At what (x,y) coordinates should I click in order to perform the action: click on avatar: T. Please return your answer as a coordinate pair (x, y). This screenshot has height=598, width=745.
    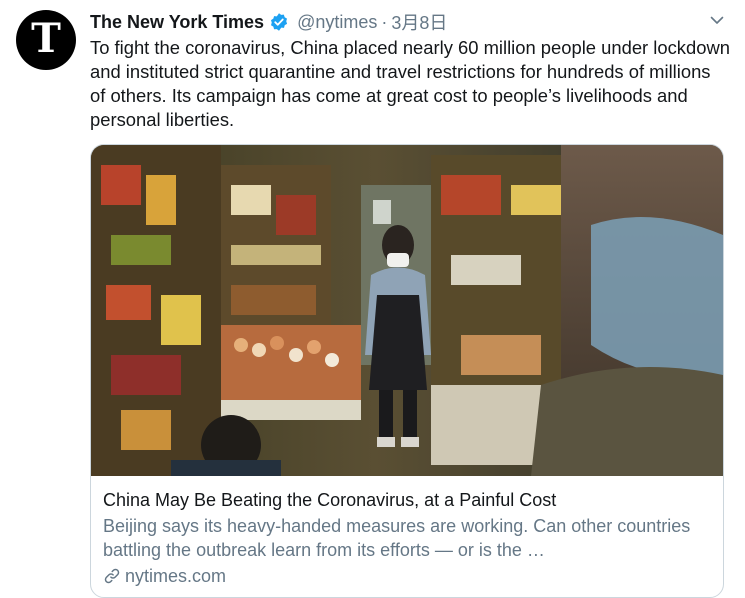
    Looking at the image, I should click on (46, 40).